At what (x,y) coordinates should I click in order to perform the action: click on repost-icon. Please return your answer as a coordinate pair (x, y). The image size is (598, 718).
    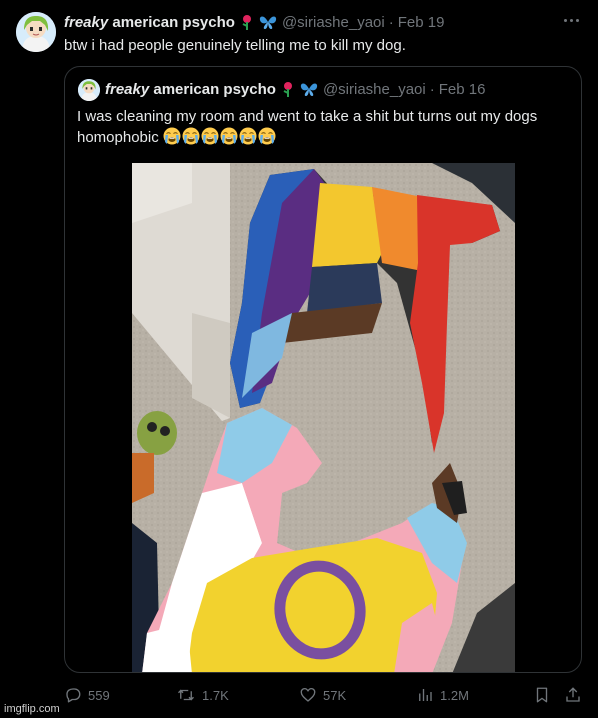
    Looking at the image, I should click on (186, 695).